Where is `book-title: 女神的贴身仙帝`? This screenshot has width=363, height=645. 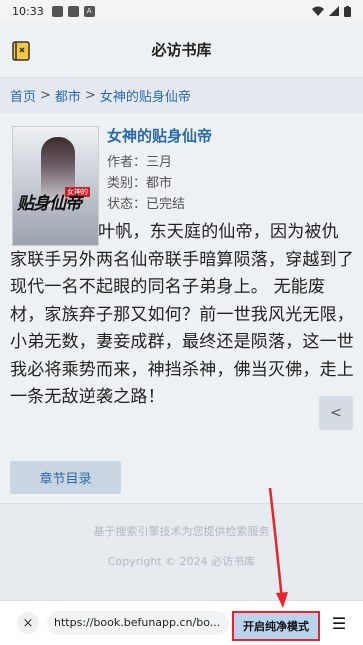 book-title: 女神的贴身仙帝 is located at coordinates (160, 136).